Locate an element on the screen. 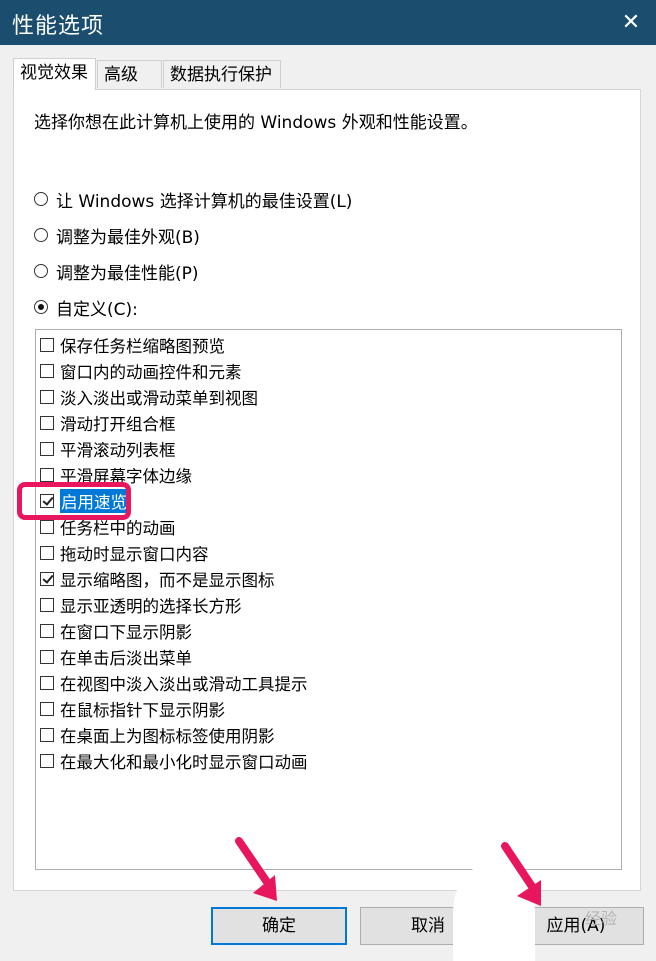 Image resolution: width=656 pixels, height=961 pixels. option-label: 在桌面上为图标标签使用阴影 is located at coordinates (167, 736).